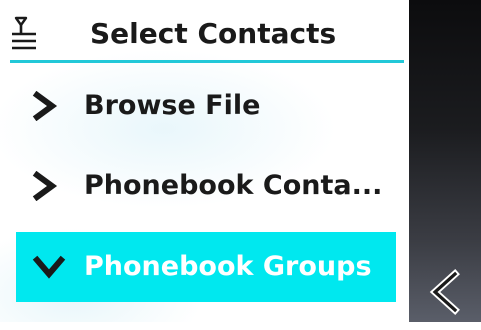 Image resolution: width=481 pixels, height=330 pixels. Describe the element at coordinates (49, 267) in the screenshot. I see `chevron-down-icon` at that location.